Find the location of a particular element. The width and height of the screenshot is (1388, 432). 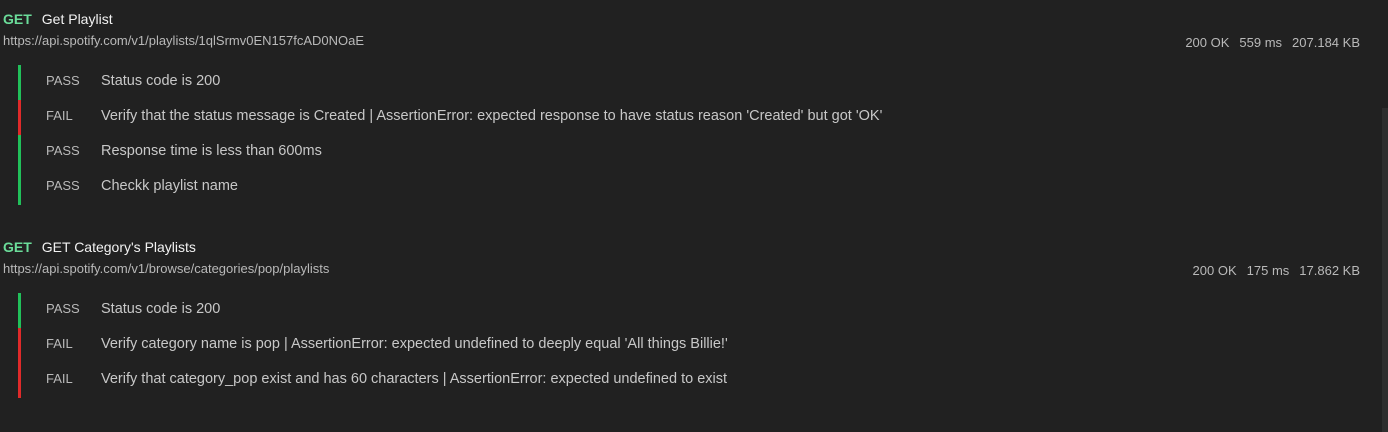

response-meta: 200 OK 559 ms 207.184 KB is located at coordinates (1272, 42).